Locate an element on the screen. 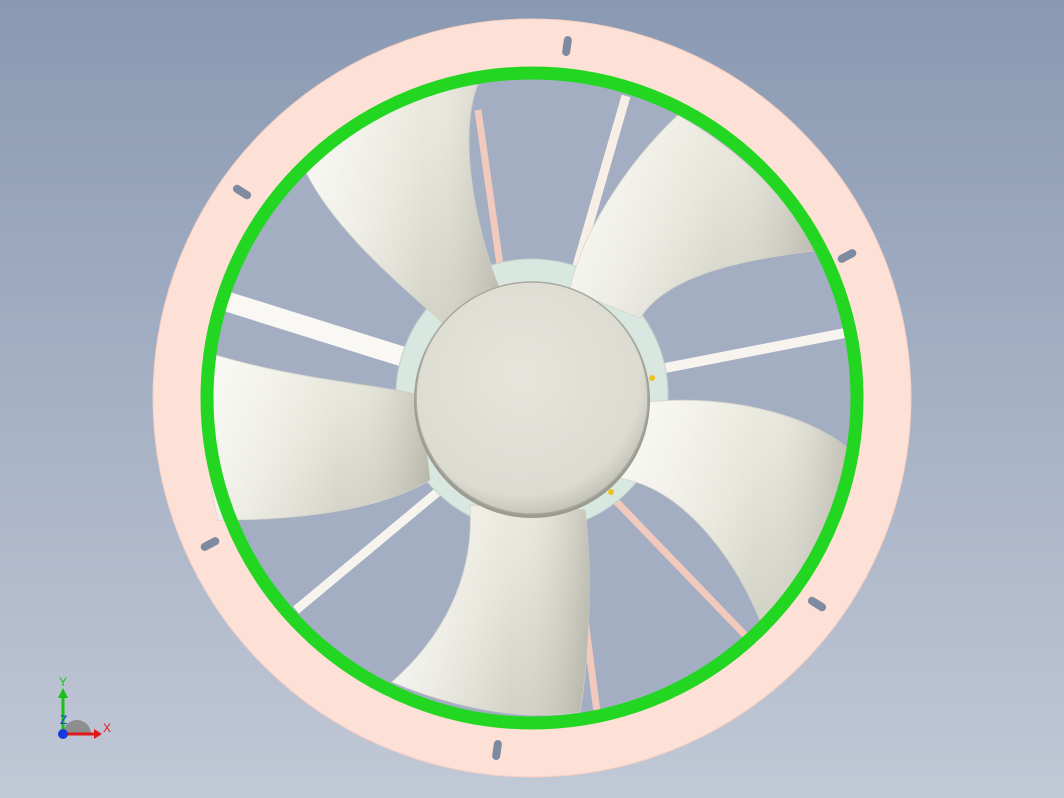 The height and width of the screenshot is (798, 1064). triad-x-label: X is located at coordinates (107, 728).